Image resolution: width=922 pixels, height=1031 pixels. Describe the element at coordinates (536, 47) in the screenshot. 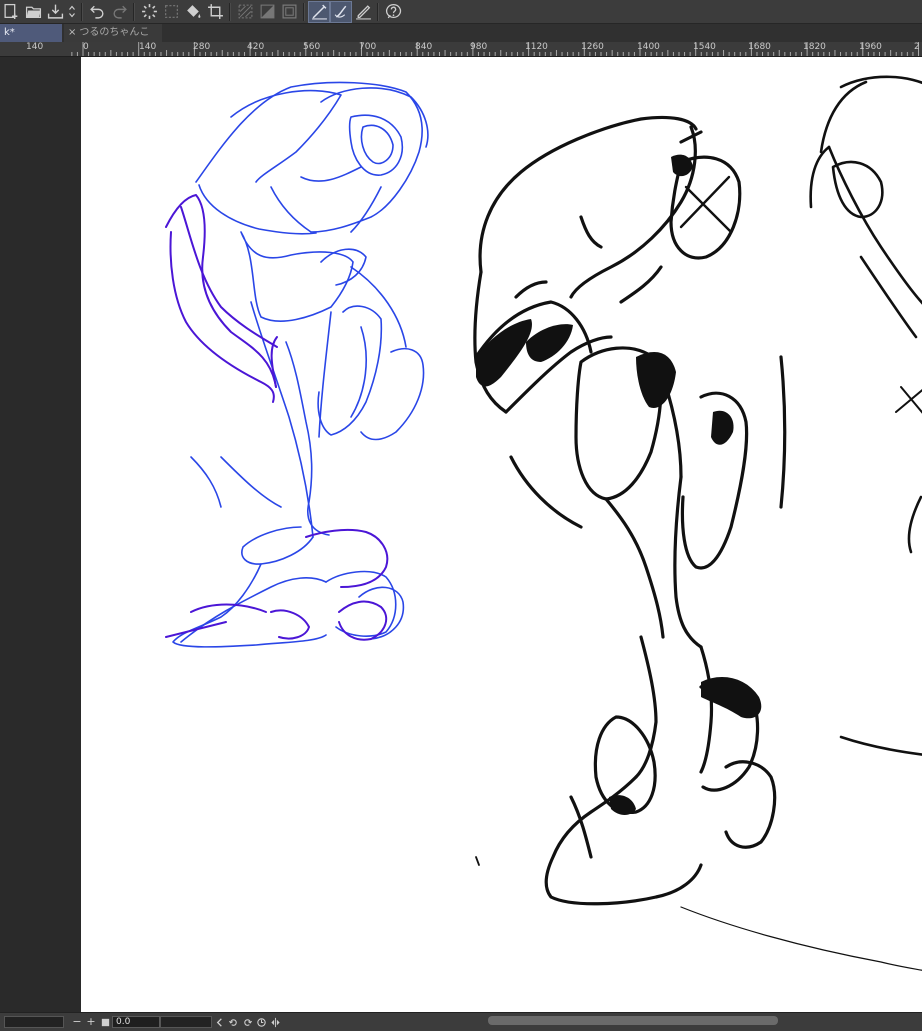

I see `ruler-label: 1120` at that location.